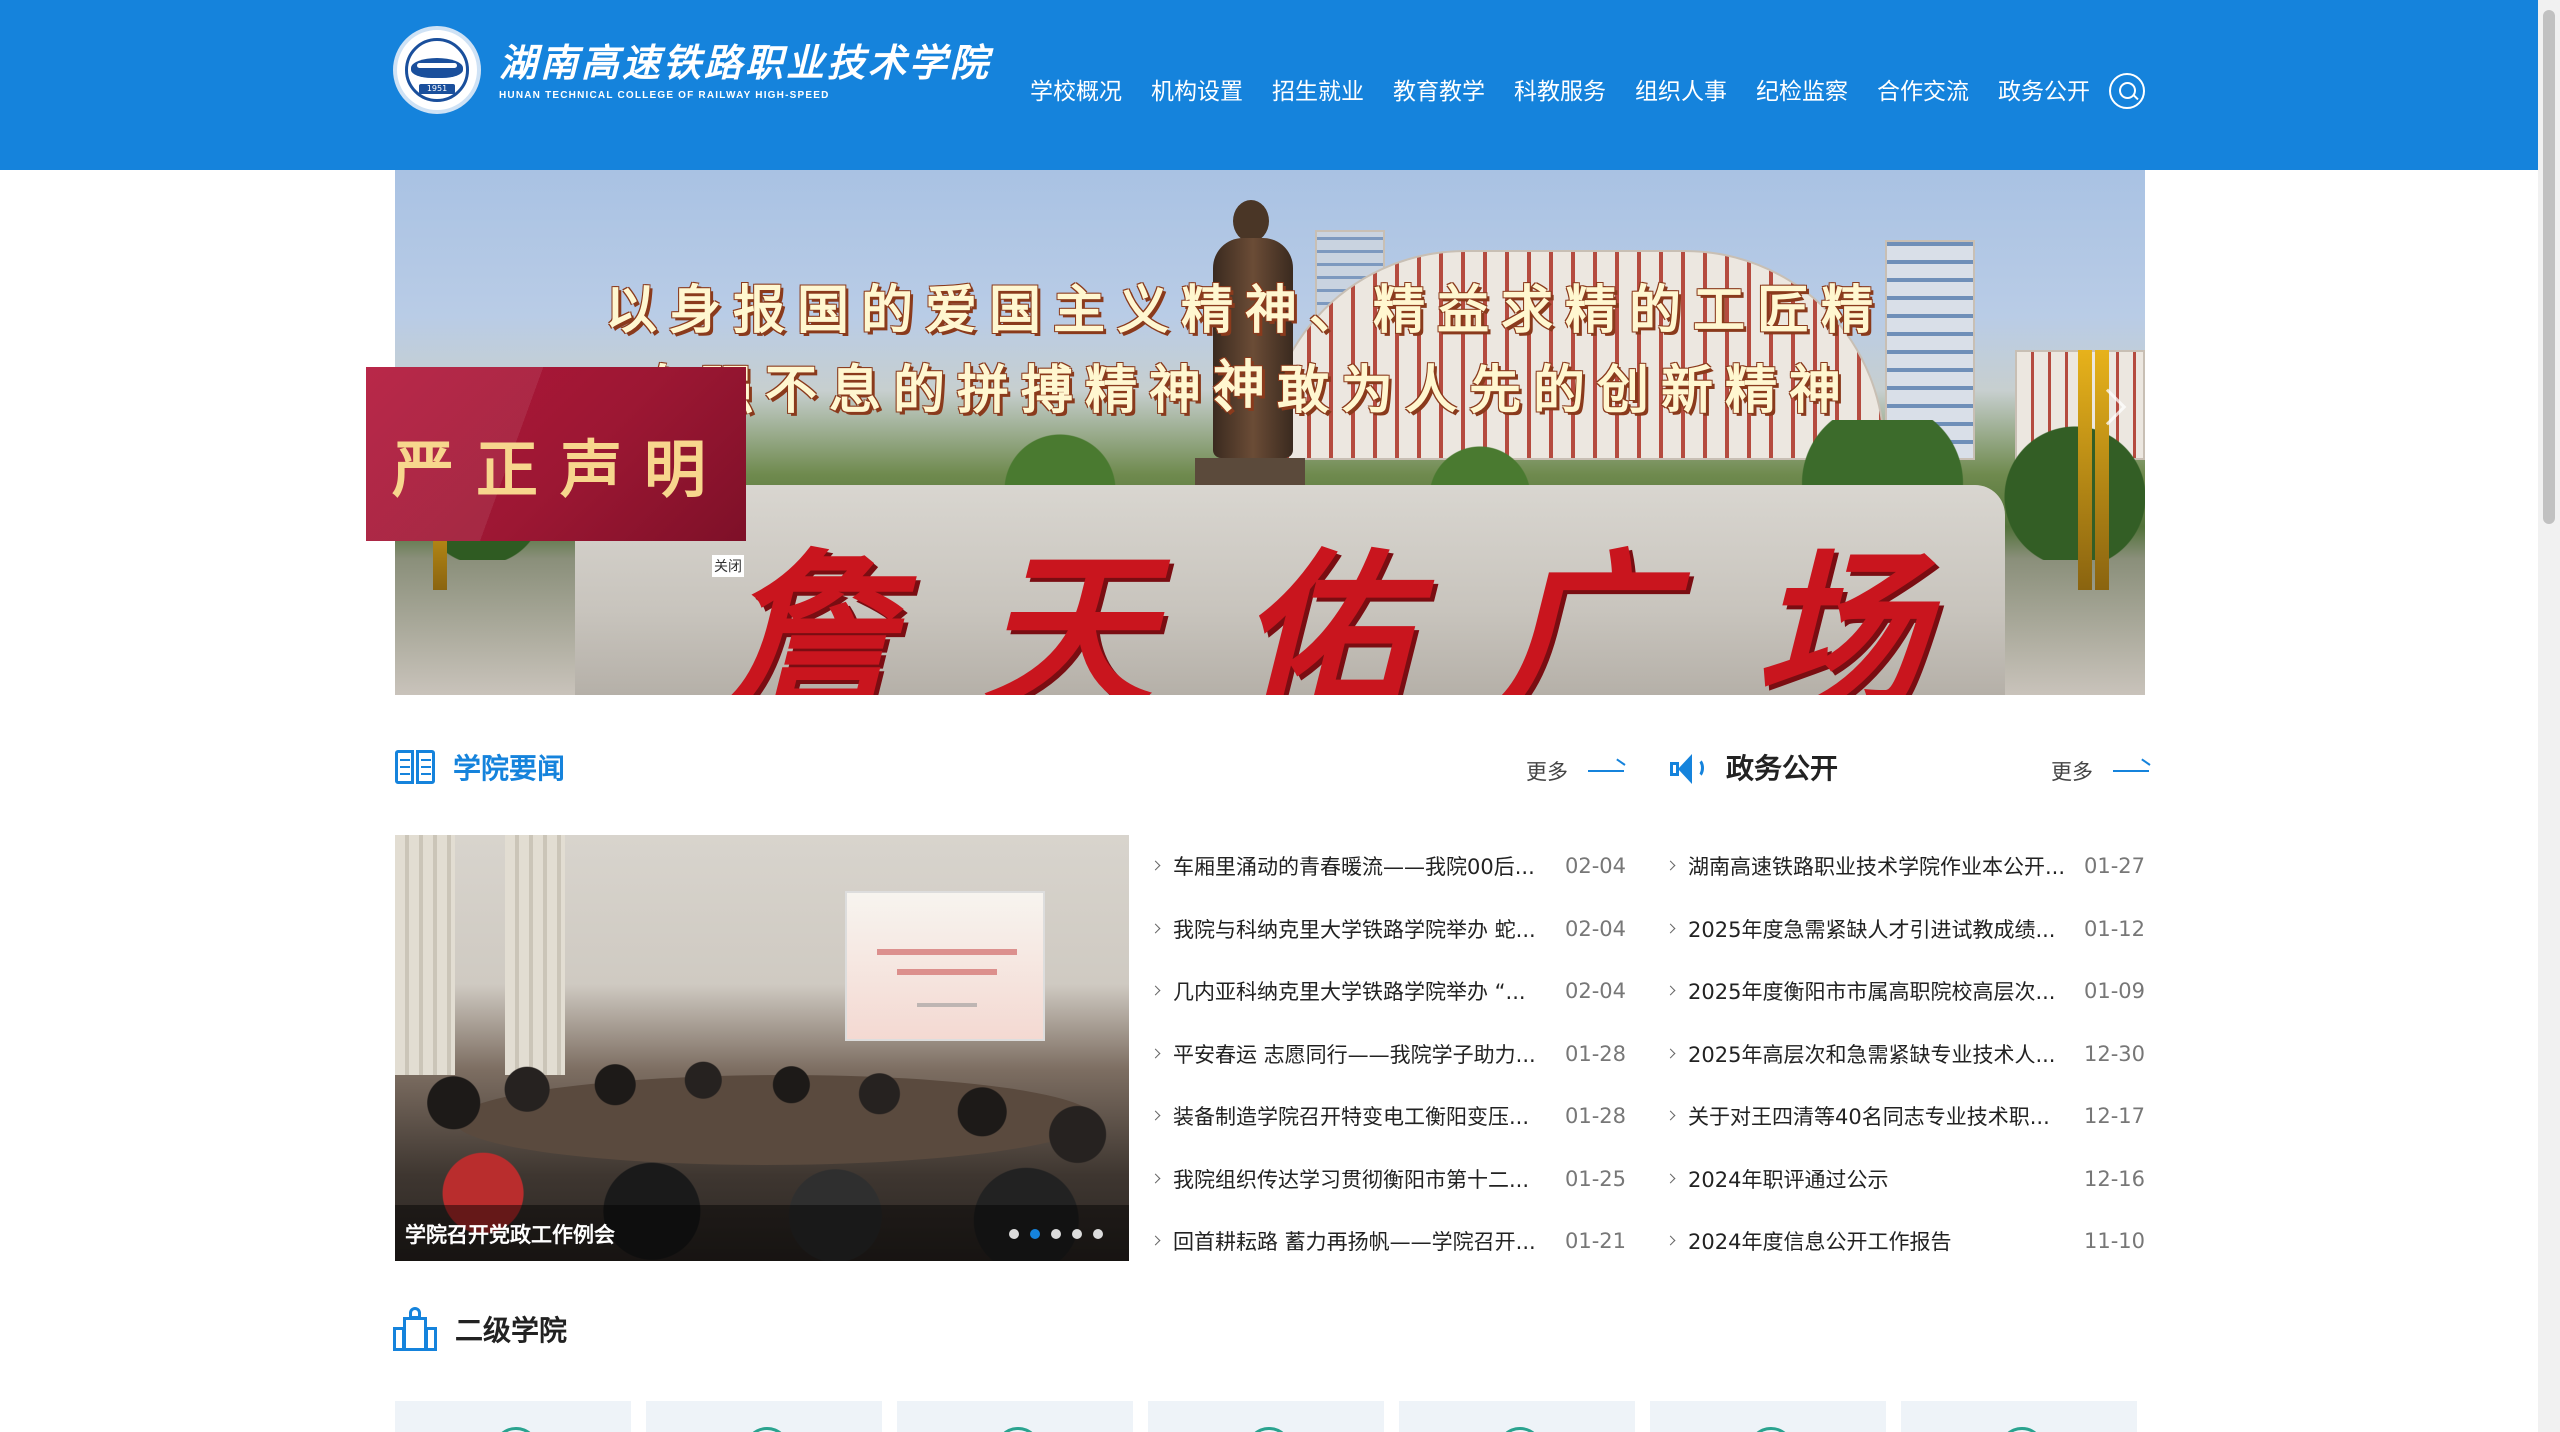  I want to click on gov-item-date: 01-09, so click(2114, 991).